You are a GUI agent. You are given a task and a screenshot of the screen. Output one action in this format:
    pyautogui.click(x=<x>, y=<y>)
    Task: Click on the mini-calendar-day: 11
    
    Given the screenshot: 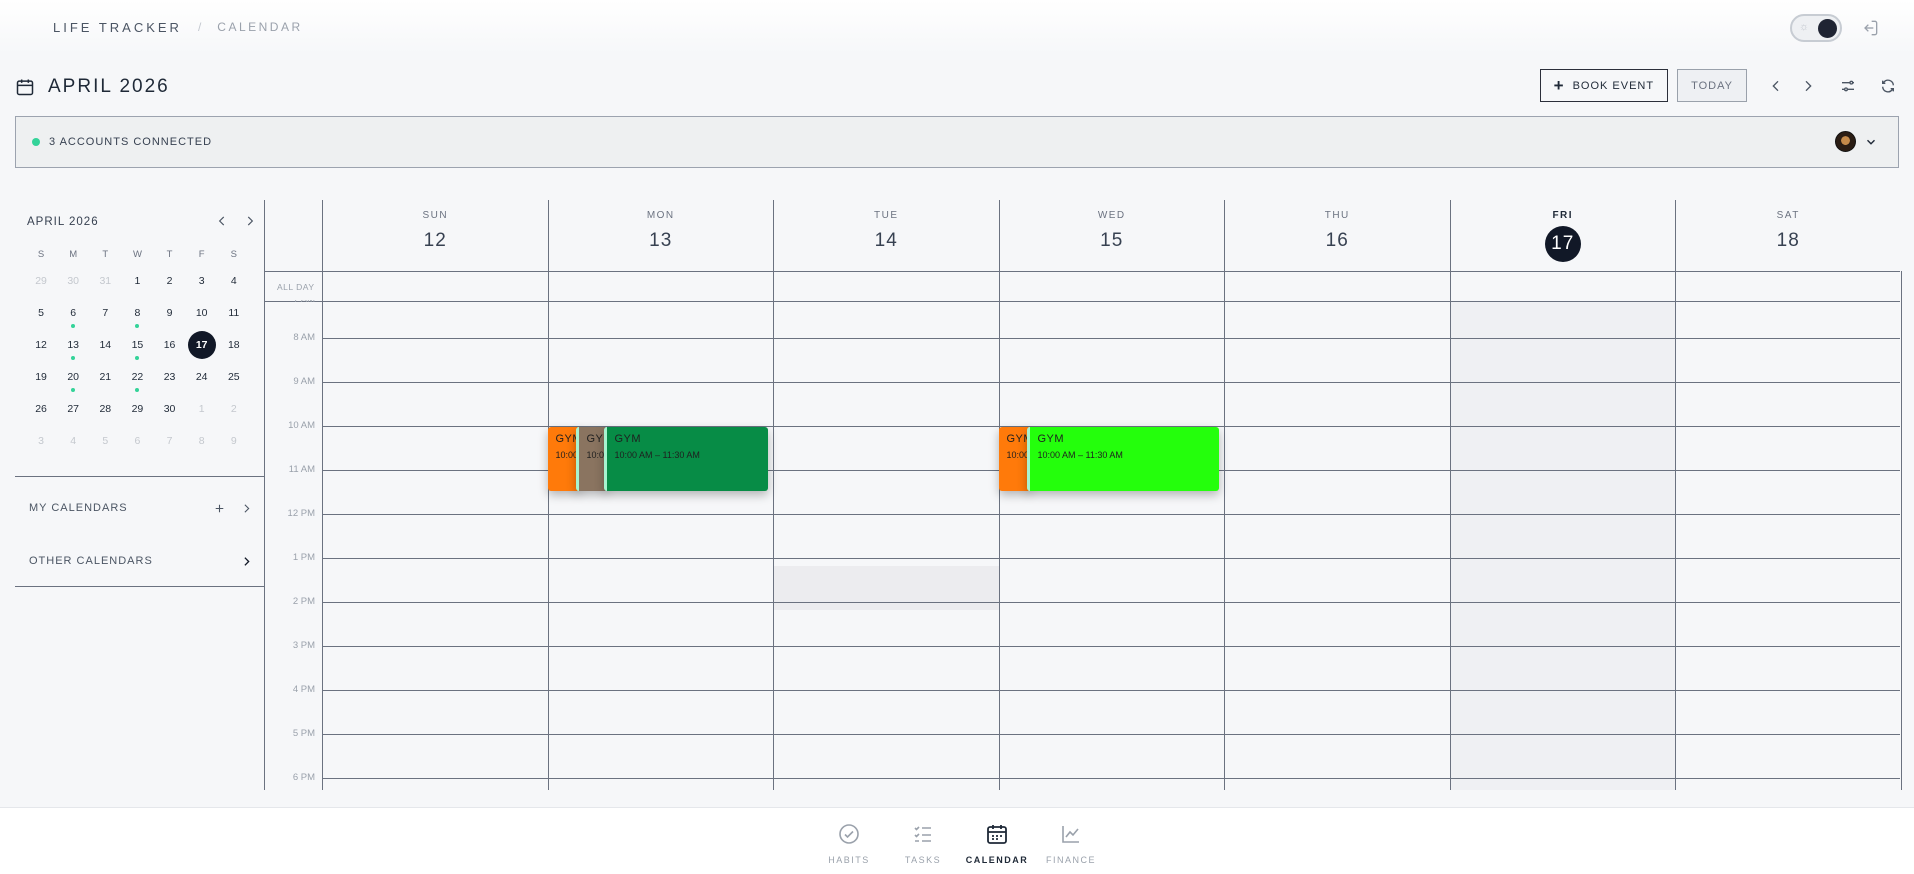 What is the action you would take?
    pyautogui.click(x=234, y=313)
    